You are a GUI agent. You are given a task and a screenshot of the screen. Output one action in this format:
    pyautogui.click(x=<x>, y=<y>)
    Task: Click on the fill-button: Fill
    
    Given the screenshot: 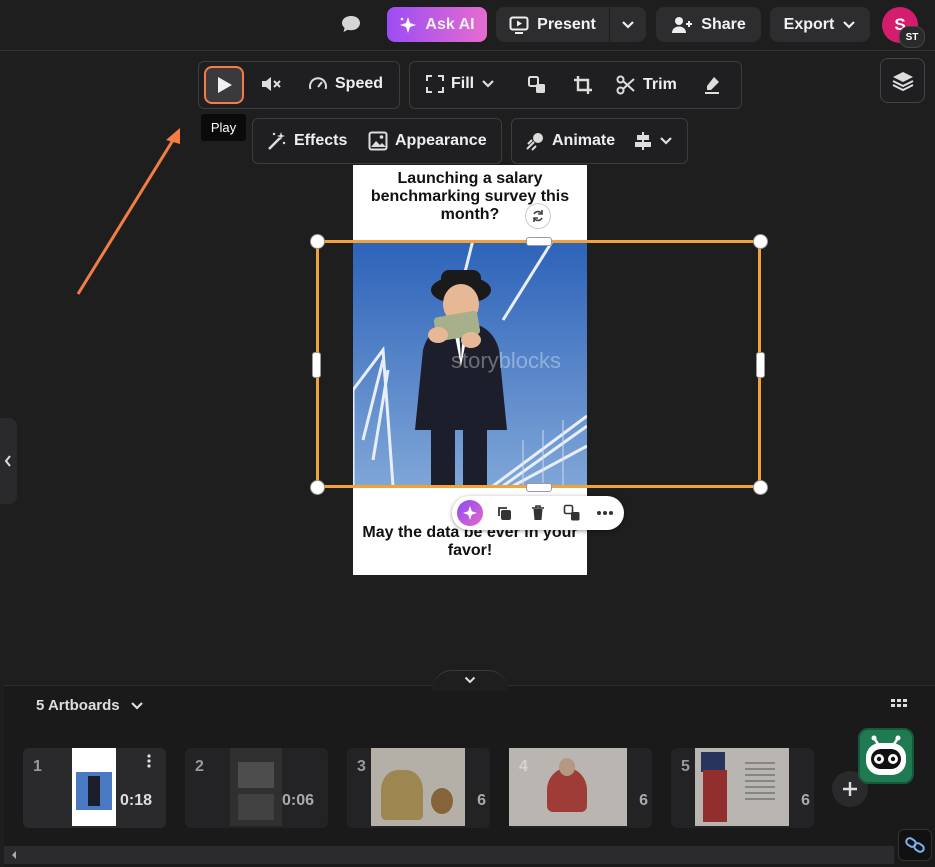 What is the action you would take?
    pyautogui.click(x=460, y=84)
    